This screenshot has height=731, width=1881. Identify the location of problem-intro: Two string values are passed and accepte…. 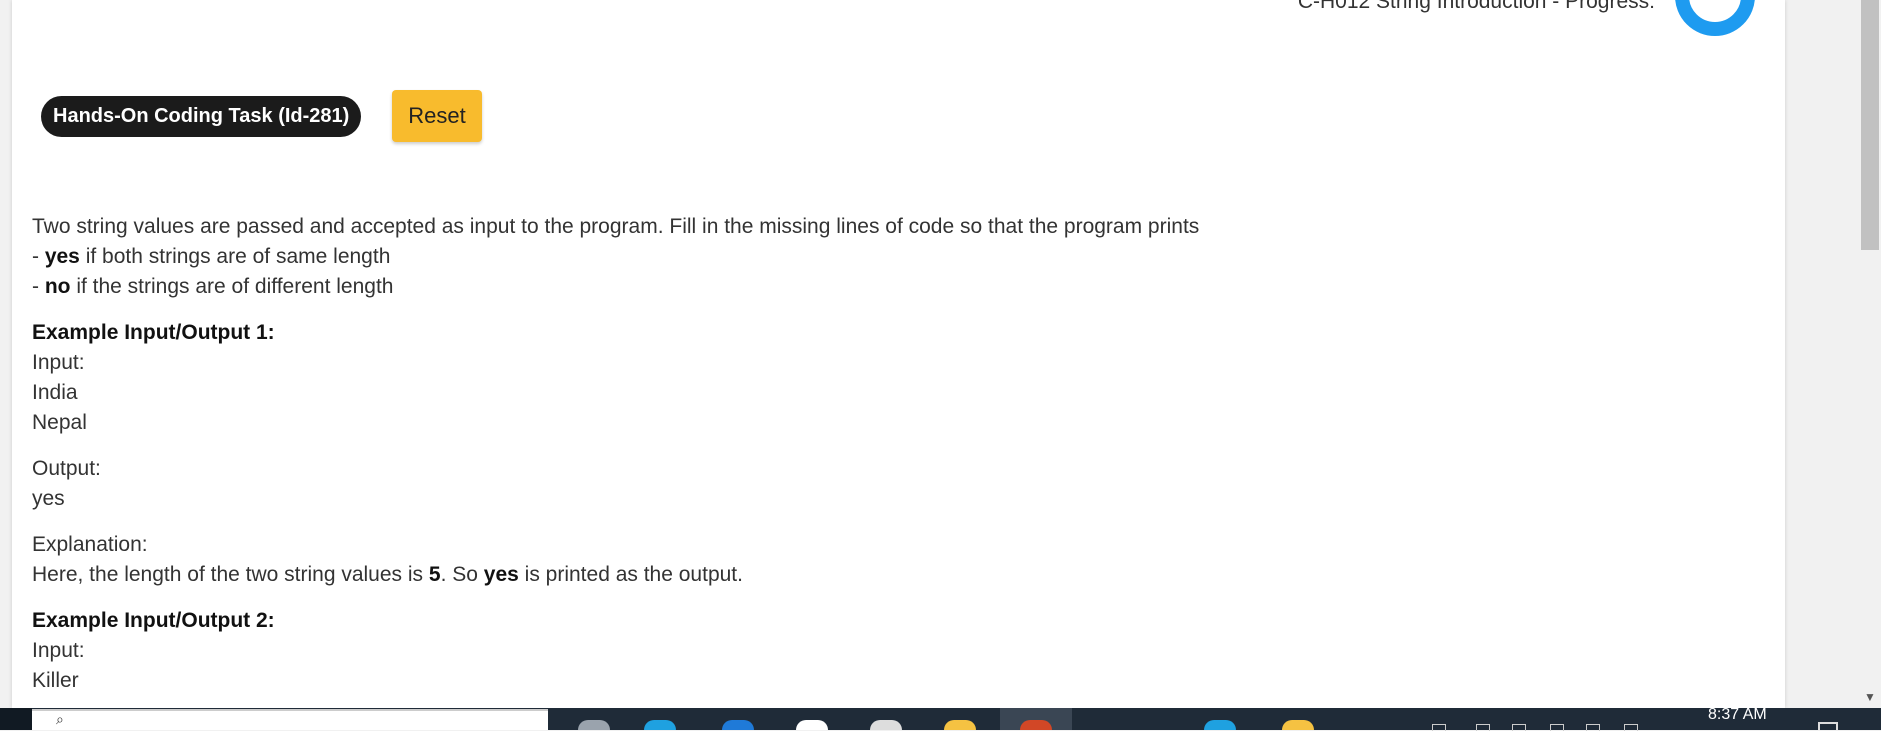
(616, 226).